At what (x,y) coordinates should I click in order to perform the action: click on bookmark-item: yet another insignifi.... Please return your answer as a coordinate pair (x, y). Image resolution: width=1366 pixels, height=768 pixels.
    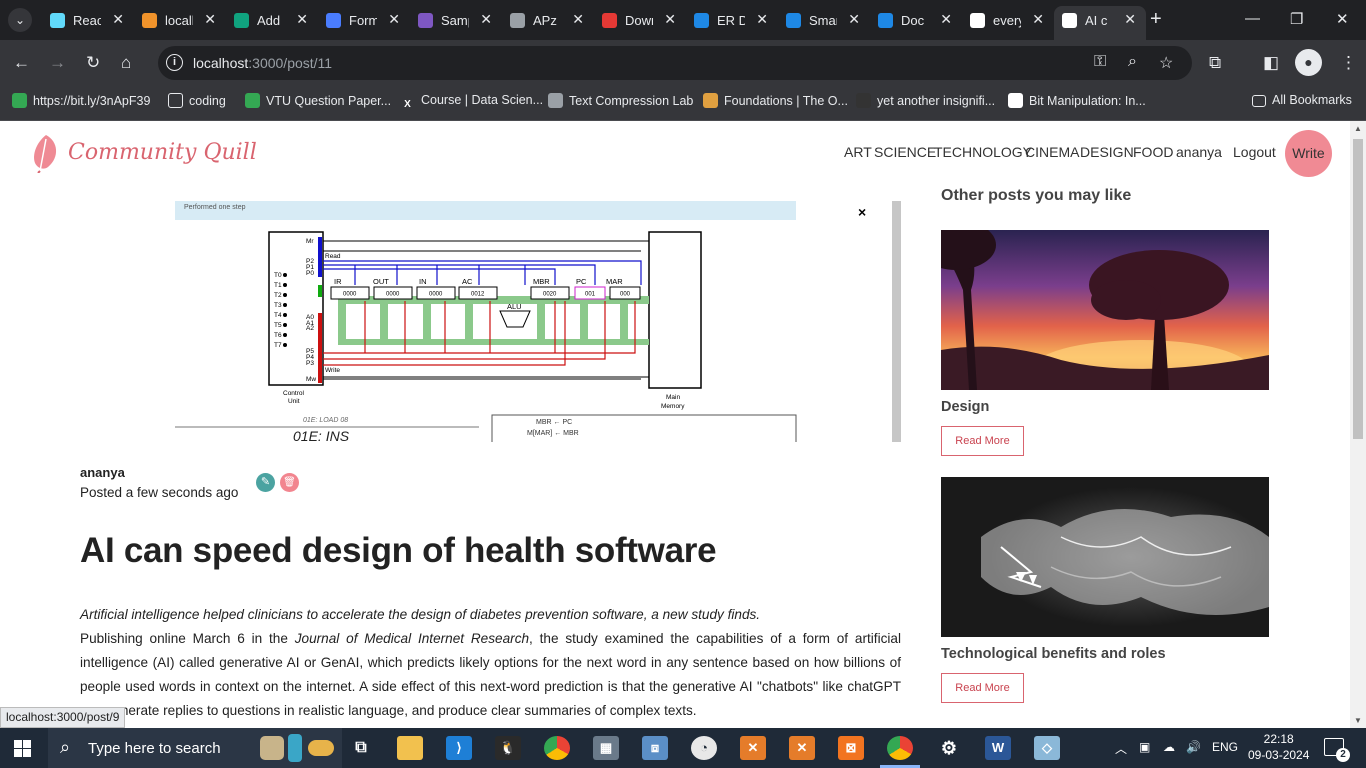
    Looking at the image, I should click on (925, 100).